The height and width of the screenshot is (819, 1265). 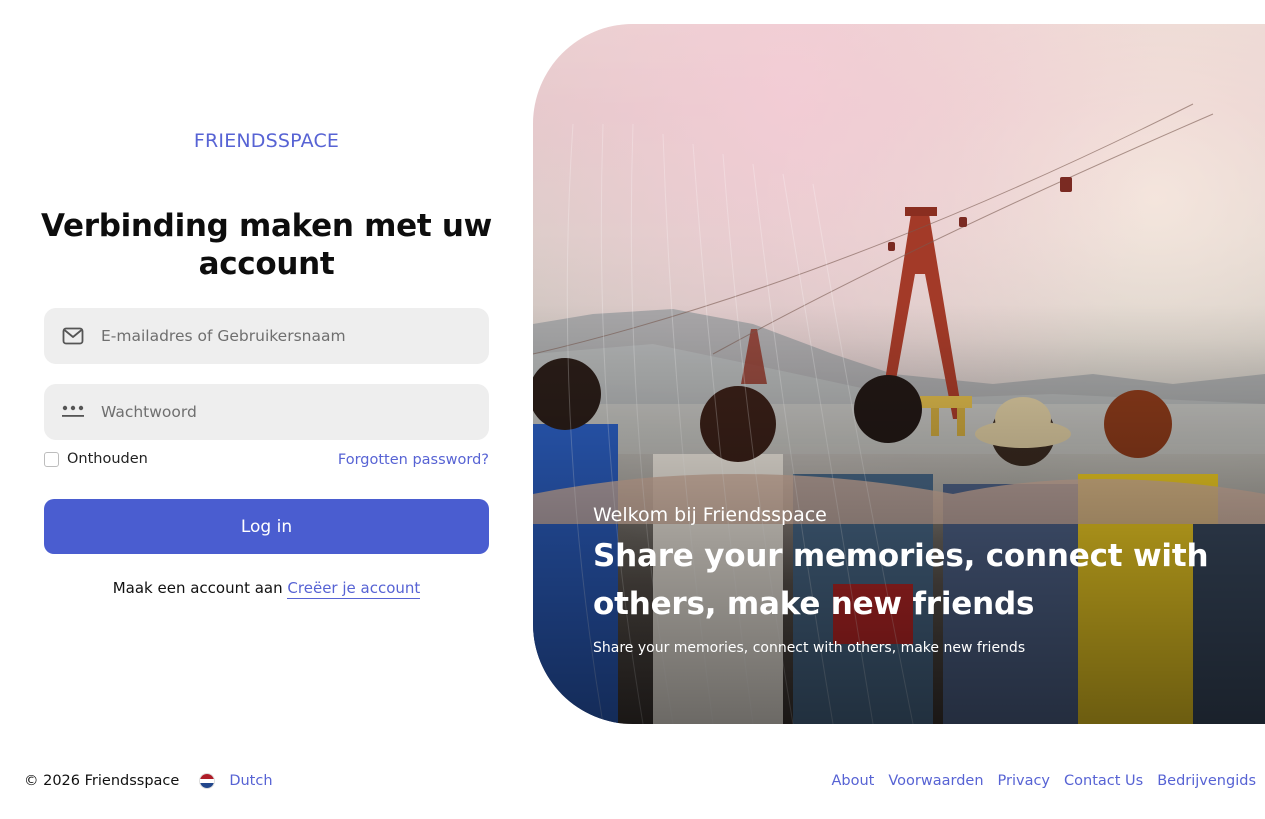 What do you see at coordinates (51, 459) in the screenshot?
I see `remember-checkbox` at bounding box center [51, 459].